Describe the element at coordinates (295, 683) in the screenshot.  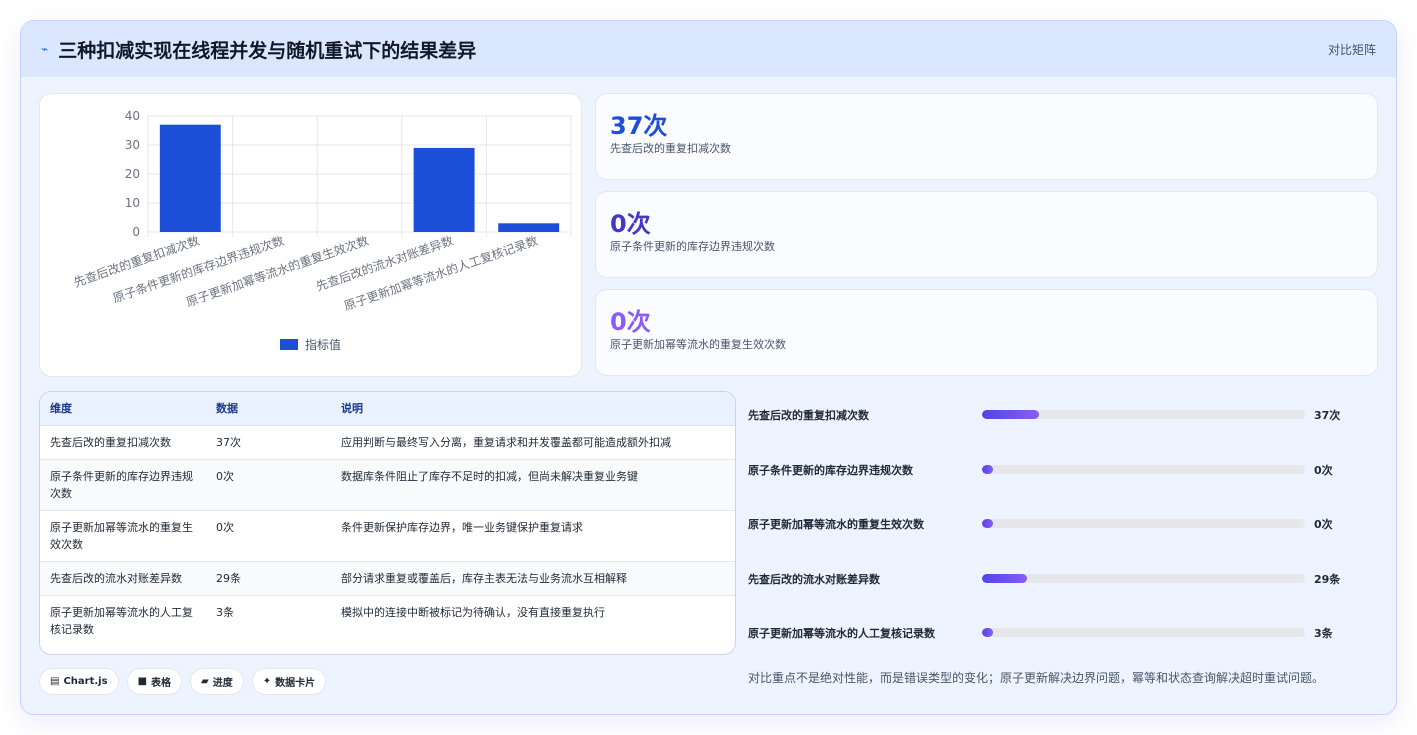
I see `pill-label: 数据卡片` at that location.